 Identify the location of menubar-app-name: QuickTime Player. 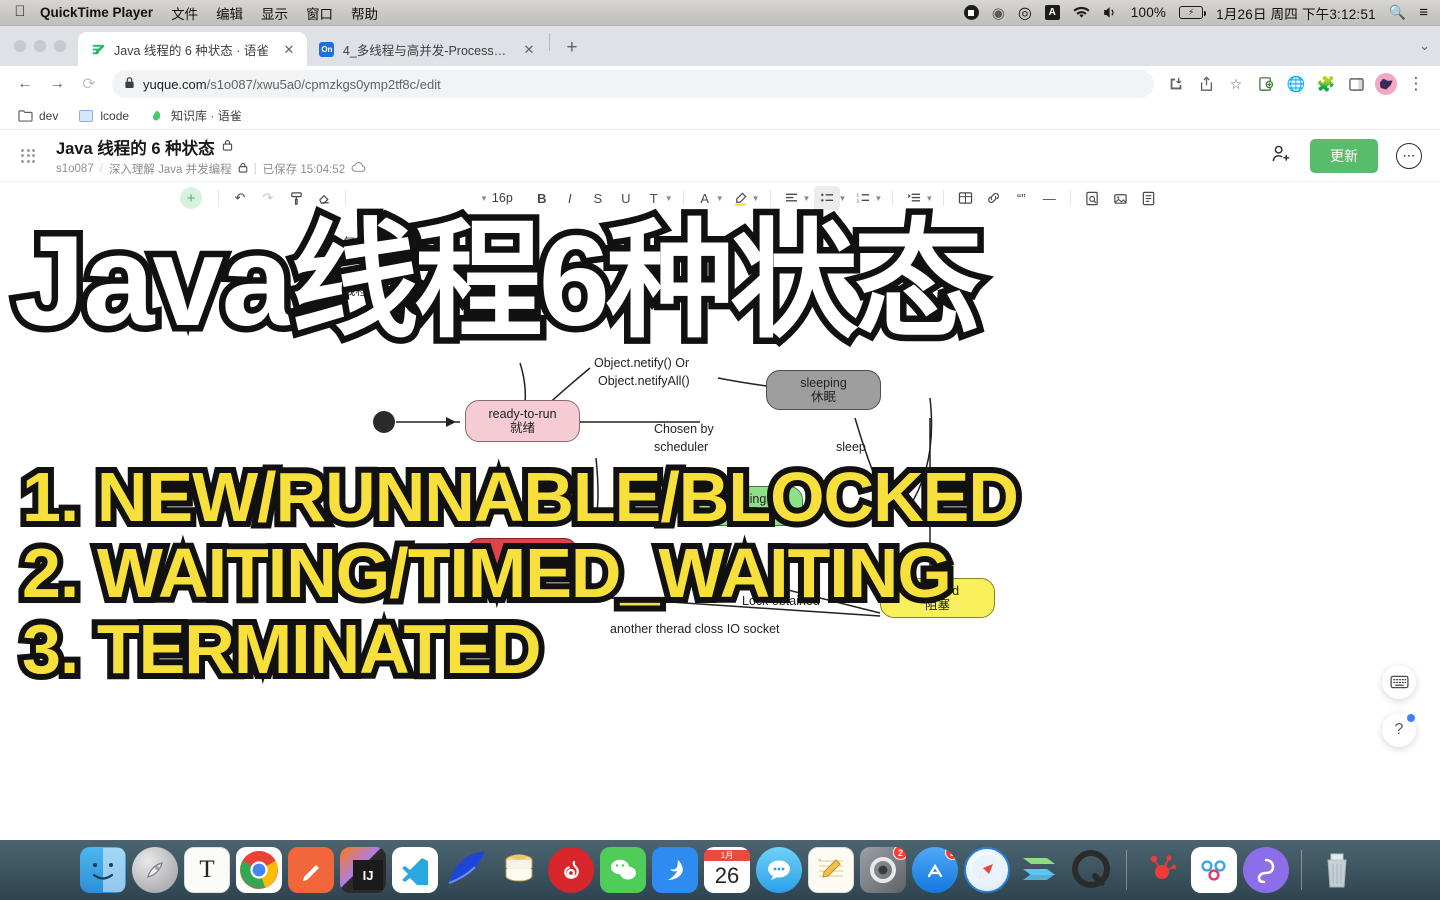
(96, 12).